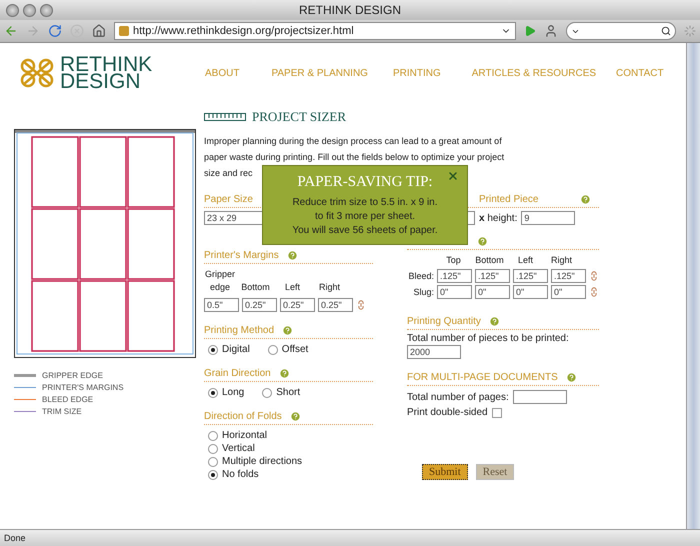  I want to click on section-heading: Paper Size, so click(228, 199).